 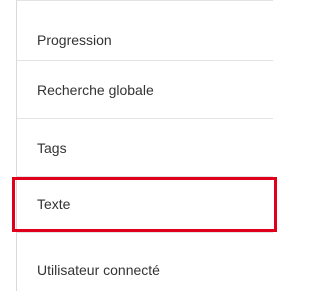 I want to click on menu-item-label: Progression, so click(x=74, y=40).